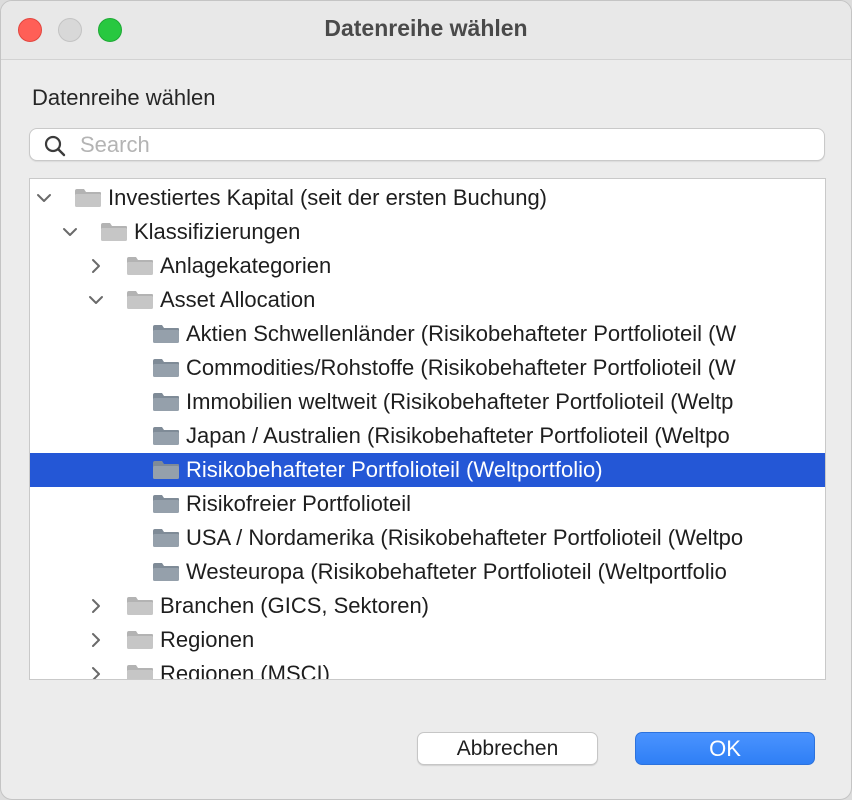  Describe the element at coordinates (295, 605) in the screenshot. I see `tree-row-label: Branchen (GICS, Sektoren)` at that location.